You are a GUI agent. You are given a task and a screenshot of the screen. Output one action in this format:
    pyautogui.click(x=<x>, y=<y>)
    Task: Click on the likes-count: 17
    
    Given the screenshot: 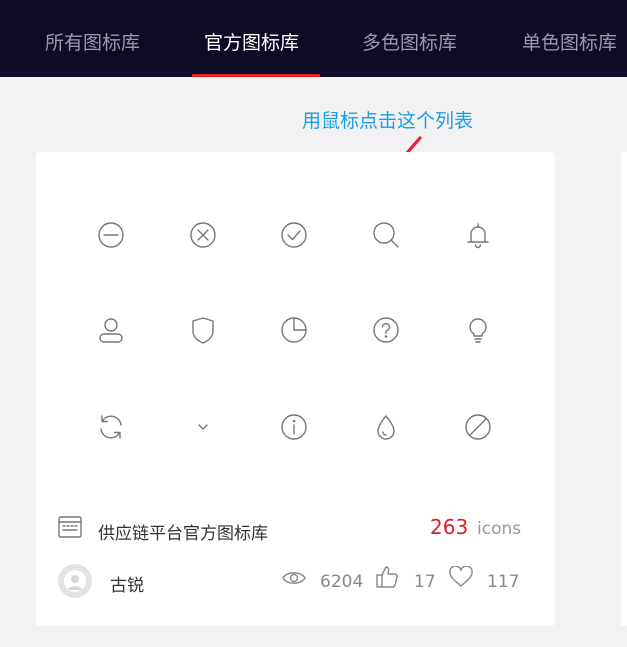 What is the action you would take?
    pyautogui.click(x=425, y=582)
    